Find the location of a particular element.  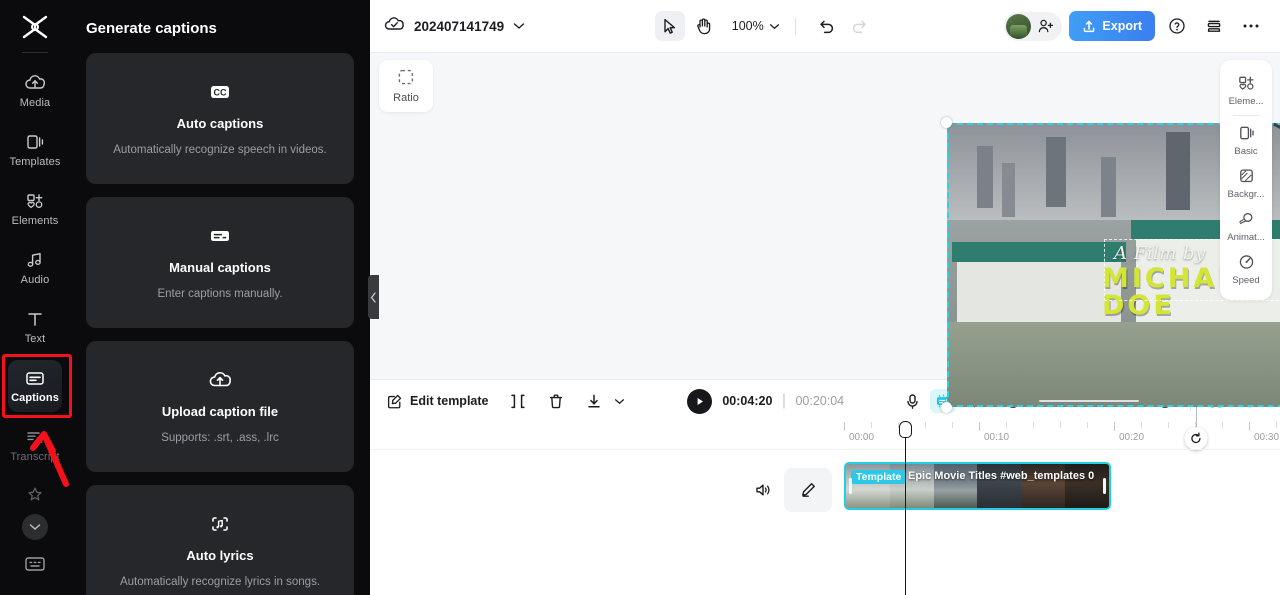

current-time: 00:04:20 is located at coordinates (747, 401).